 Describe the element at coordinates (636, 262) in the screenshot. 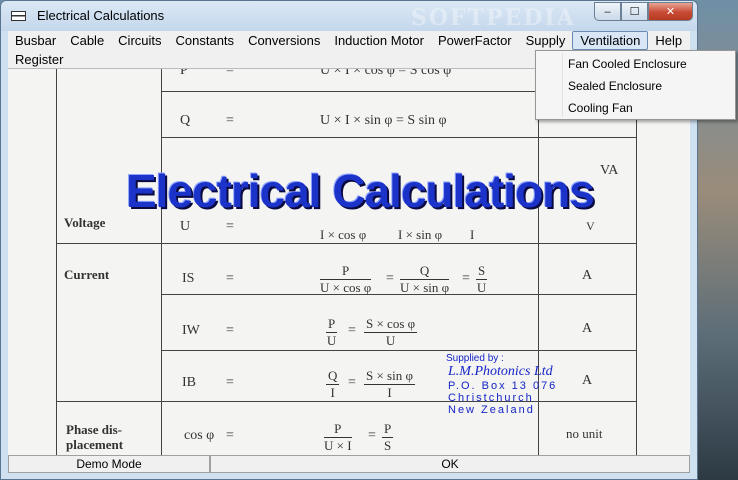

I see `table-border-right` at that location.